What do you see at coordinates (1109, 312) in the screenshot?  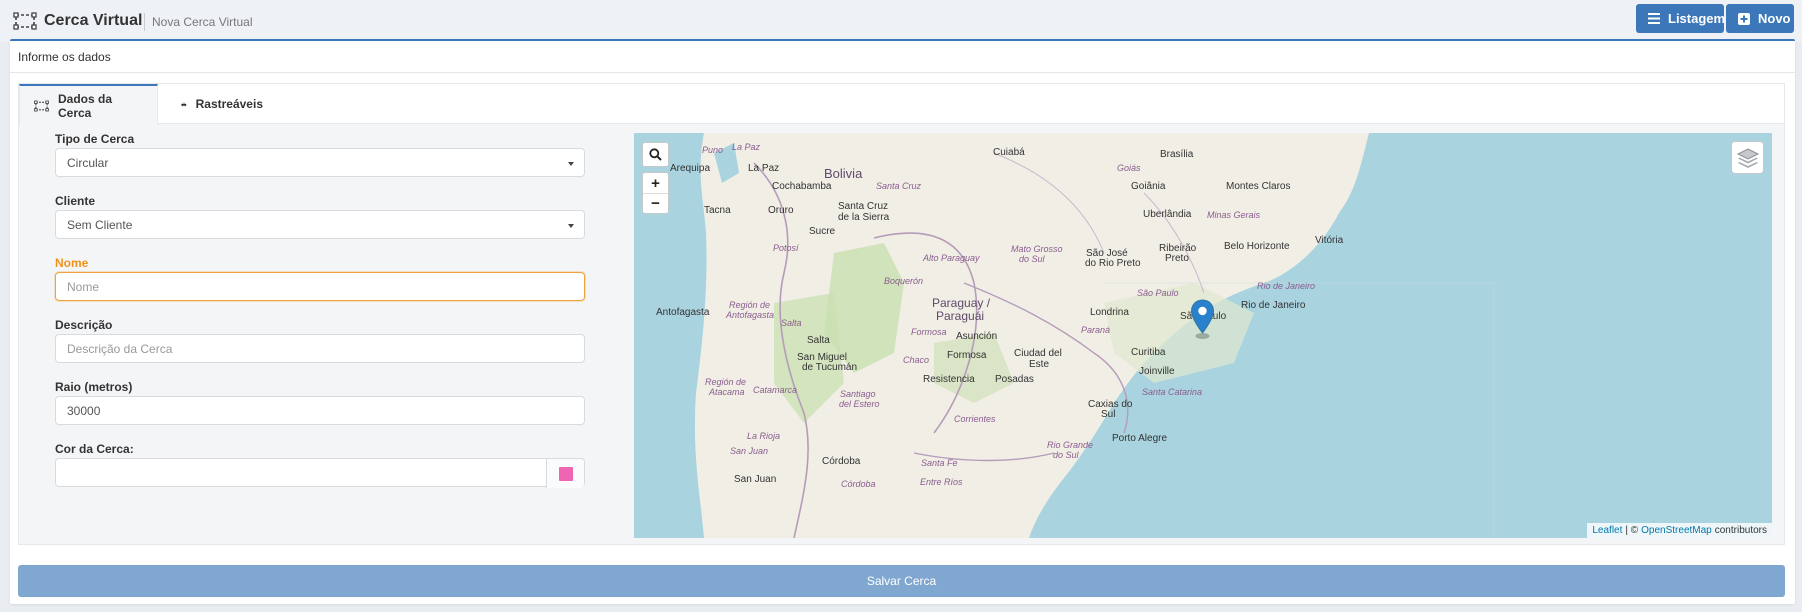 I see `map-label: Londrina` at bounding box center [1109, 312].